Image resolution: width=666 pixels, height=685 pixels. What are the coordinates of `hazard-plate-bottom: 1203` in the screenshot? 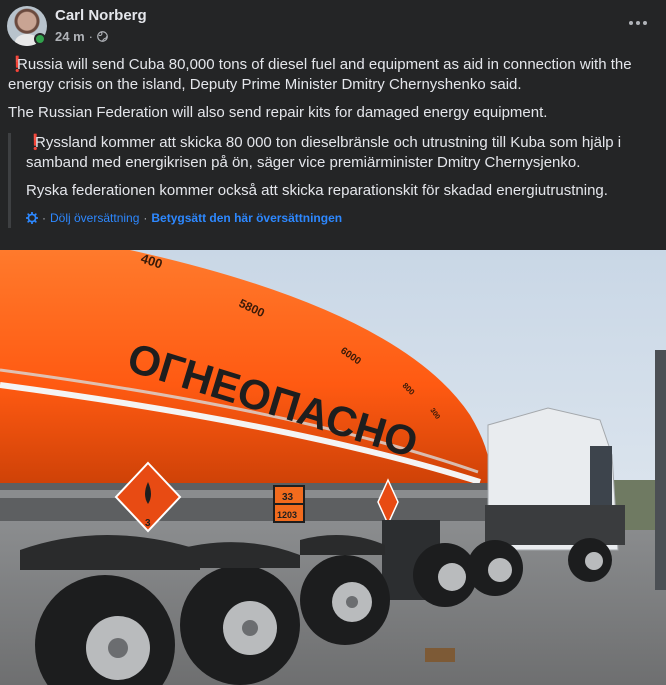 It's located at (287, 515).